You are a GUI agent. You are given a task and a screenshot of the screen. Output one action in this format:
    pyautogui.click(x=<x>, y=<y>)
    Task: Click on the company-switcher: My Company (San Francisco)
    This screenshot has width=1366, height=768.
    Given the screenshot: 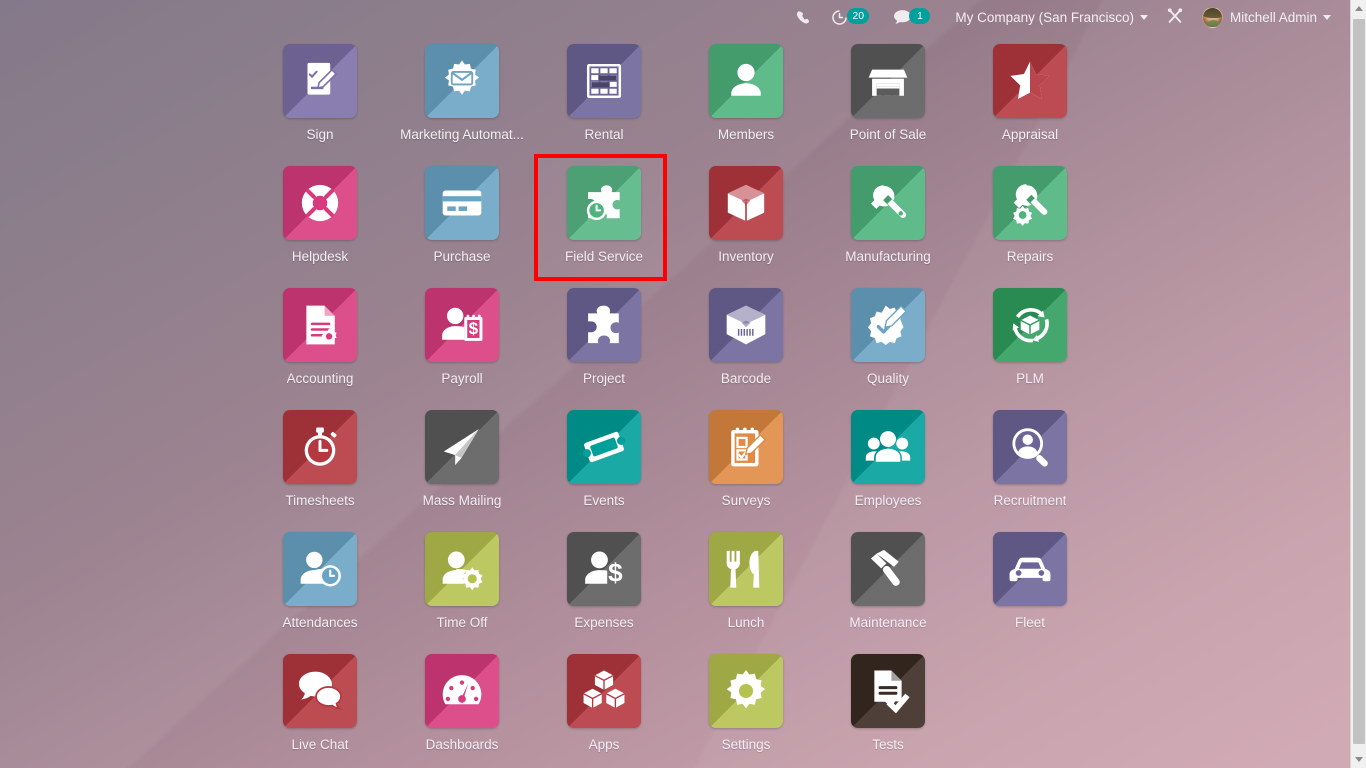 What is the action you would take?
    pyautogui.click(x=1051, y=17)
    